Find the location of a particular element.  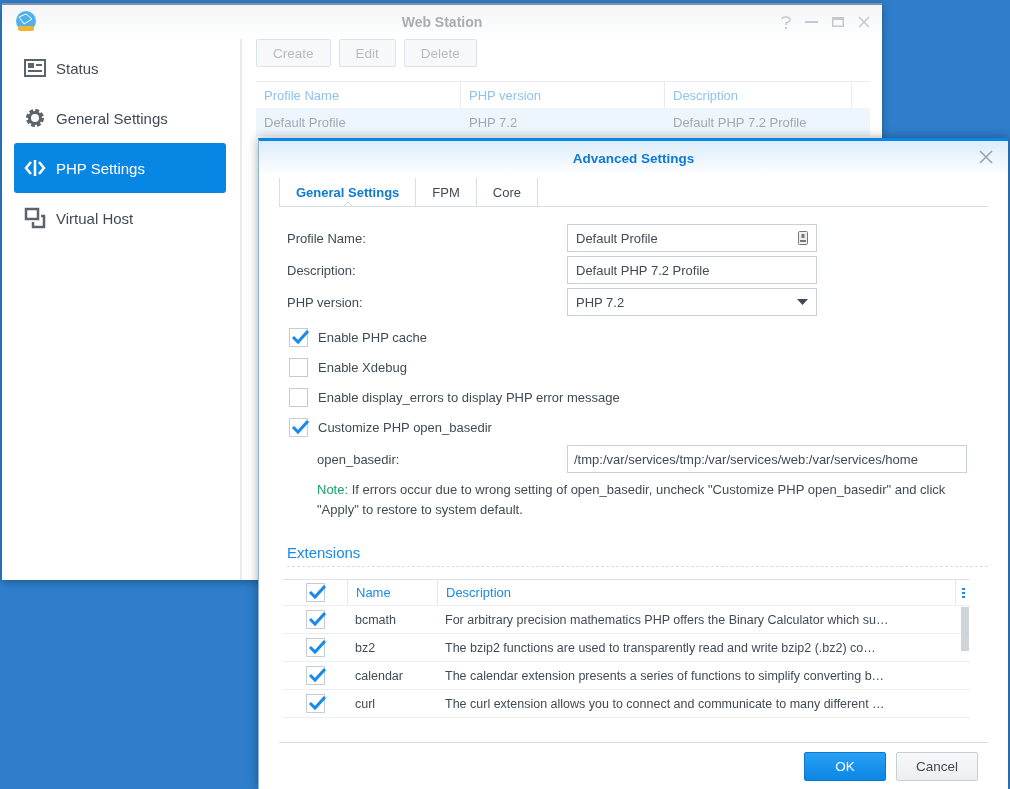

version-dropdown: PHP 7.2 is located at coordinates (692, 302).